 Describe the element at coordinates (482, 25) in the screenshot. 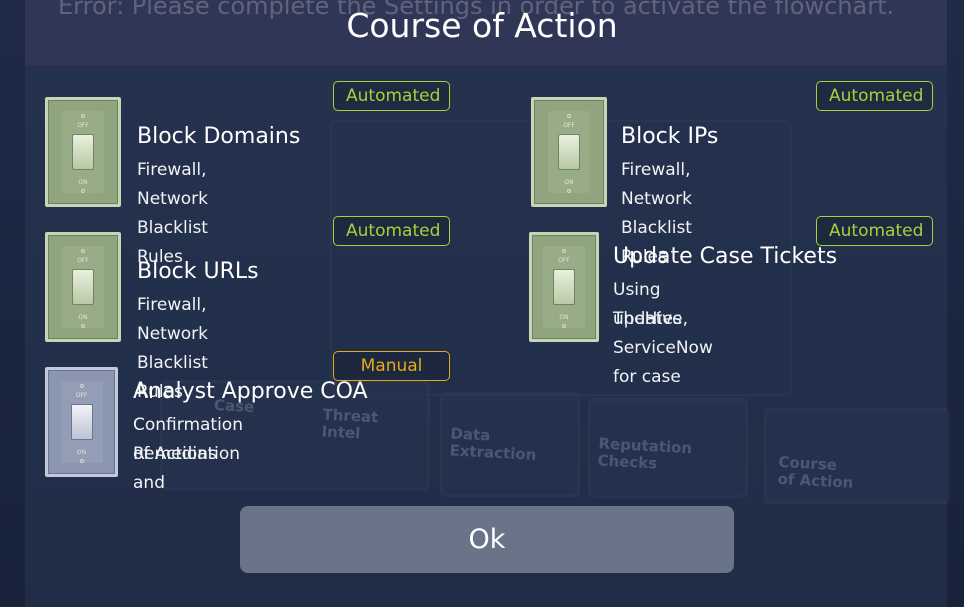

I see `dialog-title: Course of Action` at that location.